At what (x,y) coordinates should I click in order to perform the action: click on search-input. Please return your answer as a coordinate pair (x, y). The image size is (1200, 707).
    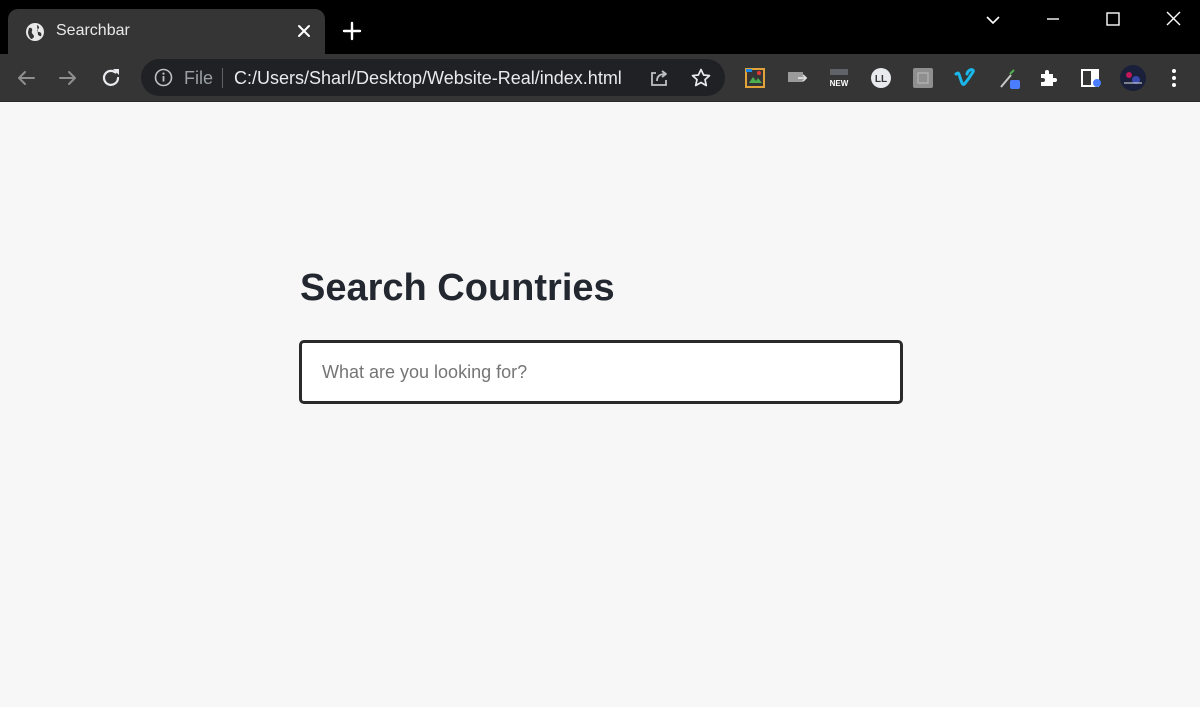
    Looking at the image, I should click on (601, 372).